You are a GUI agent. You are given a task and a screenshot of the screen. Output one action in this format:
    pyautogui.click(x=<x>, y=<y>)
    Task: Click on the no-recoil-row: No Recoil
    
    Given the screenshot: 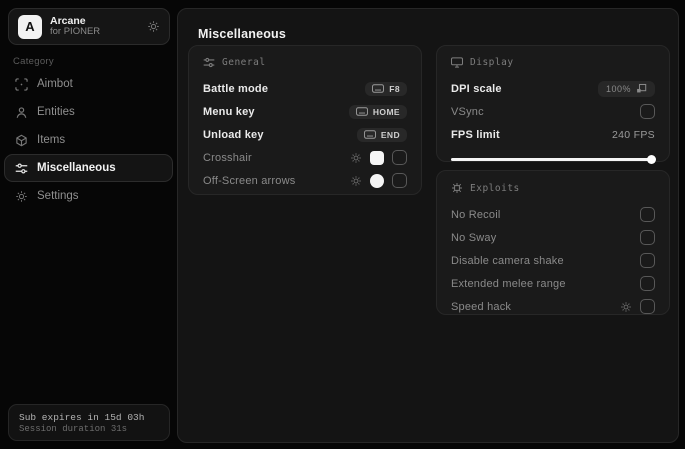 What is the action you would take?
    pyautogui.click(x=553, y=214)
    